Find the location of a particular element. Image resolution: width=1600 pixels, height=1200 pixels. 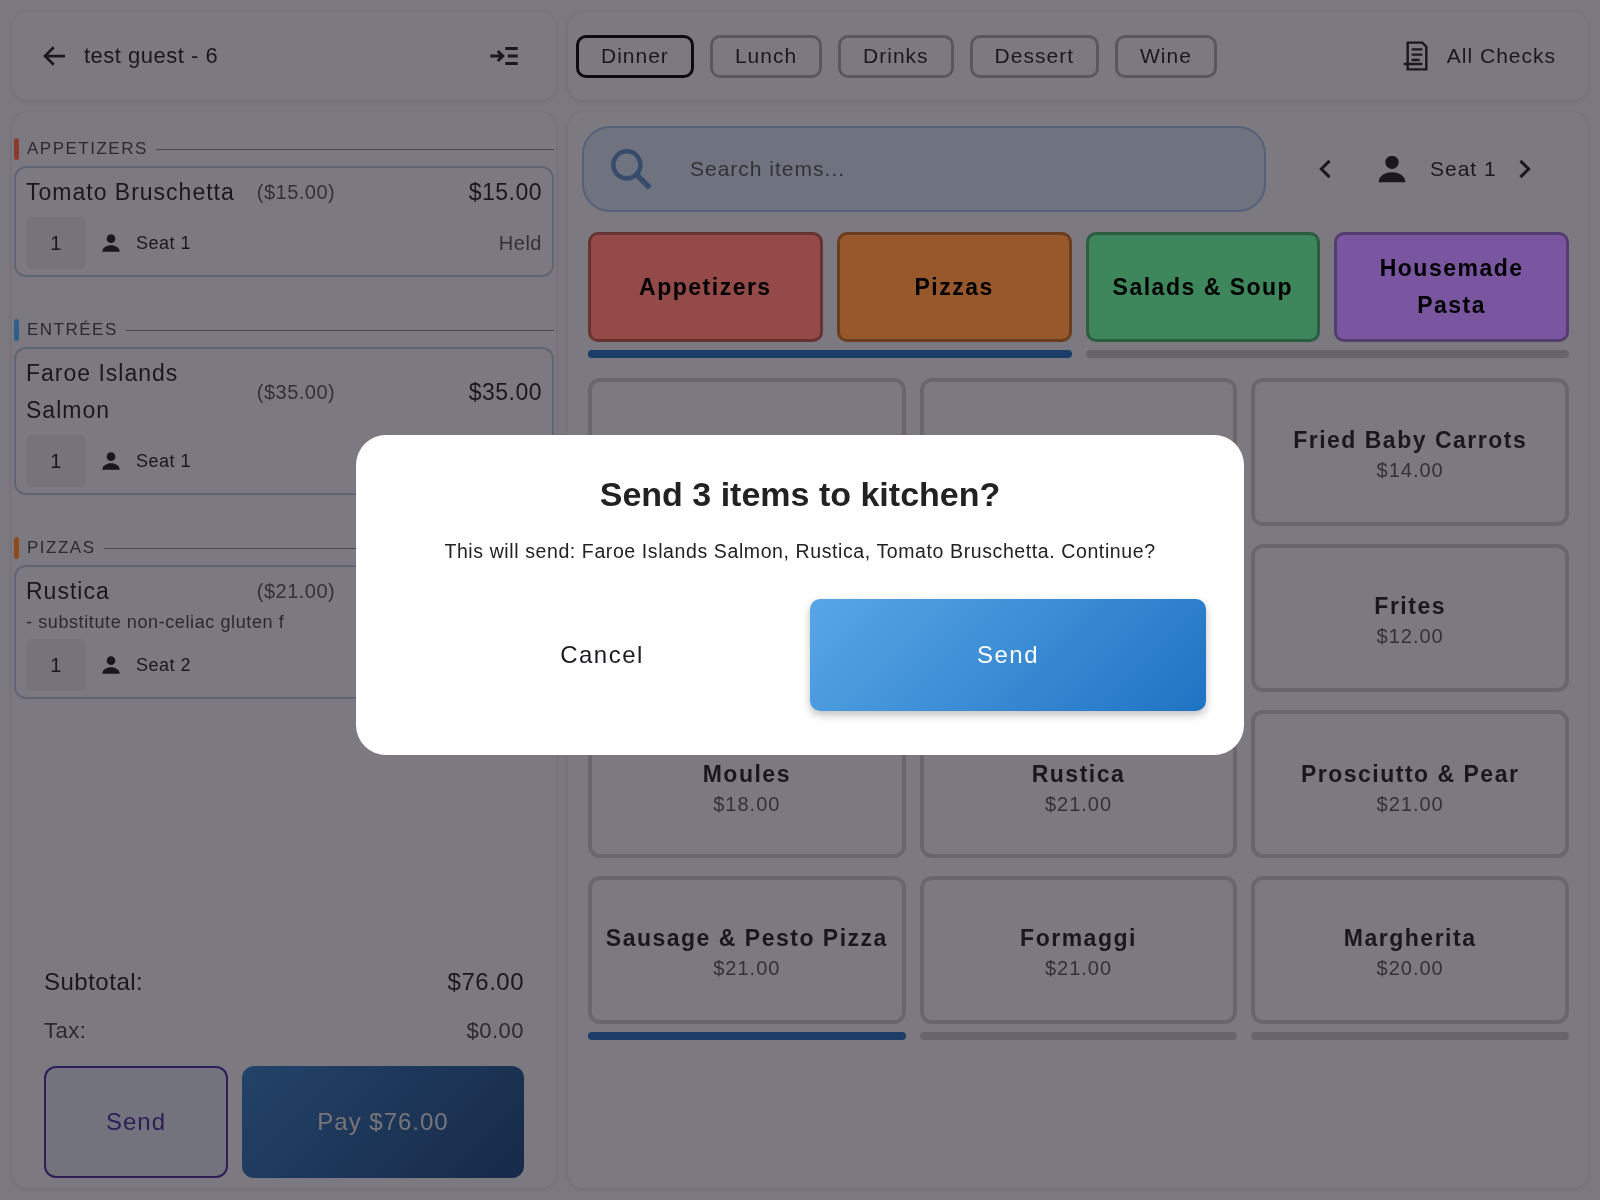

menu-item-card: Sausage & Pesto Pizza $21.00 is located at coordinates (747, 950).